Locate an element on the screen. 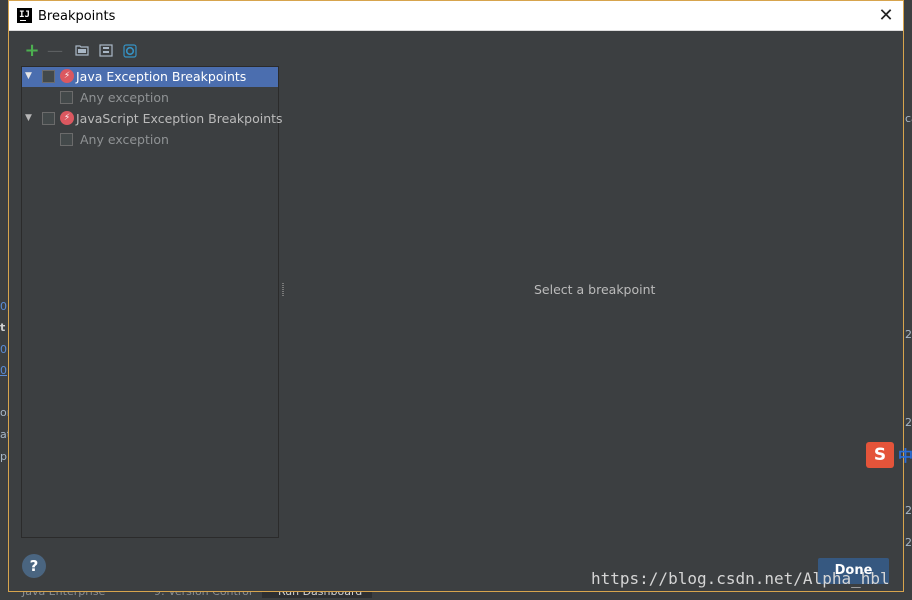 This screenshot has width=912, height=600. tree-item-java-exception-breakpoints: ▼ ⚡ Java Exception Breakpoints is located at coordinates (150, 77).